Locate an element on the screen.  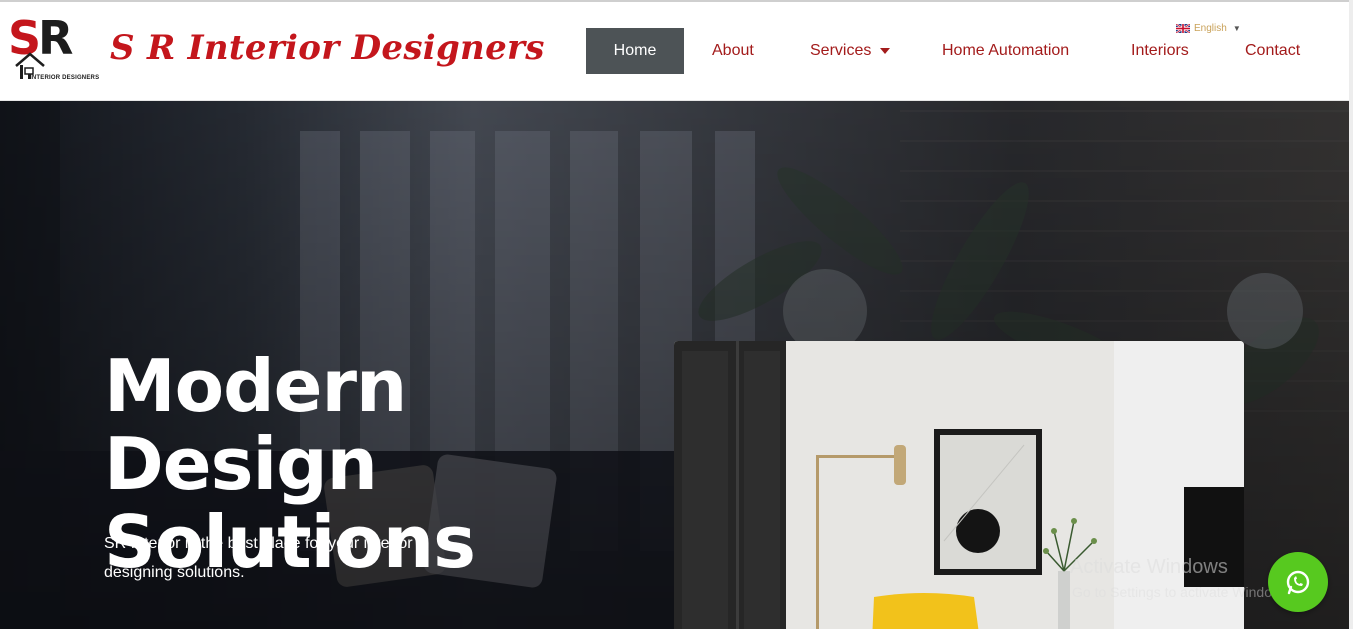
nav-contact: Contact is located at coordinates (1272, 51).